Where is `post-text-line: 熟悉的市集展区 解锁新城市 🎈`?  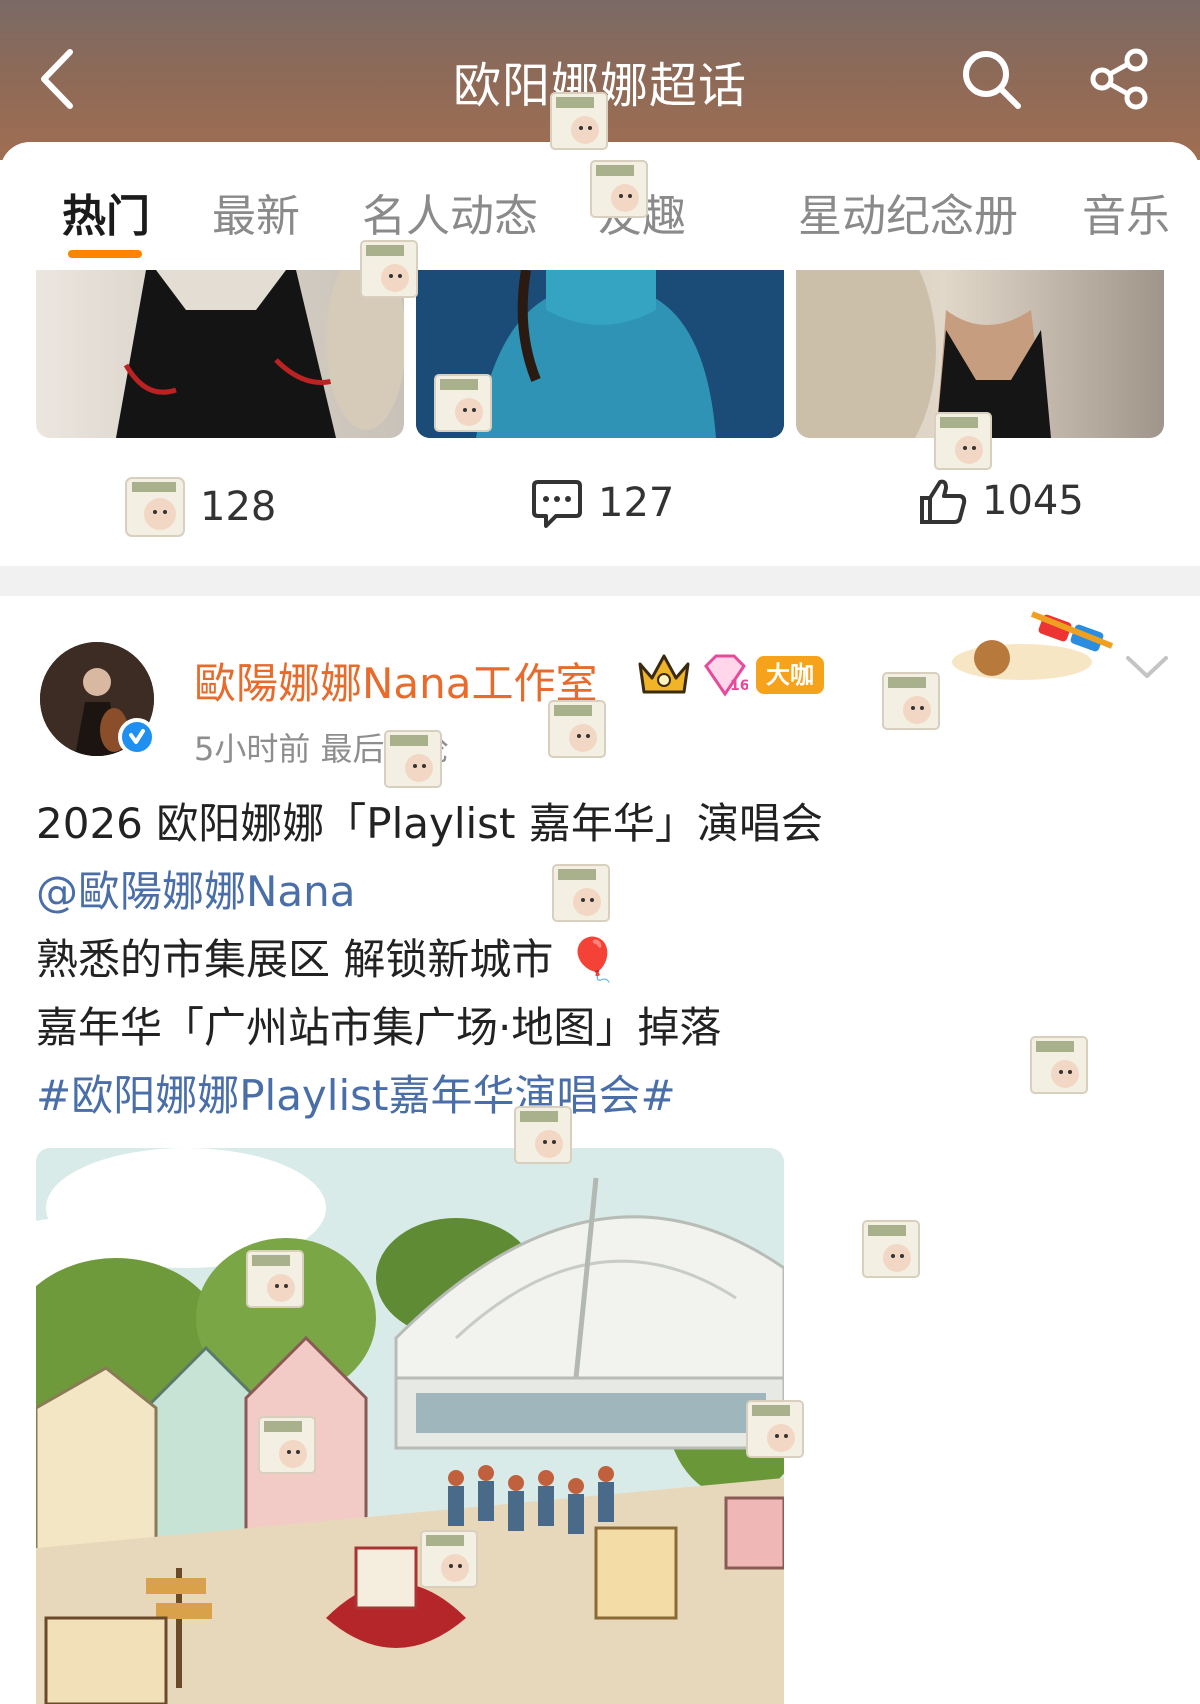
post-text-line: 熟悉的市集展区 解锁新城市 🎈 is located at coordinates (327, 959).